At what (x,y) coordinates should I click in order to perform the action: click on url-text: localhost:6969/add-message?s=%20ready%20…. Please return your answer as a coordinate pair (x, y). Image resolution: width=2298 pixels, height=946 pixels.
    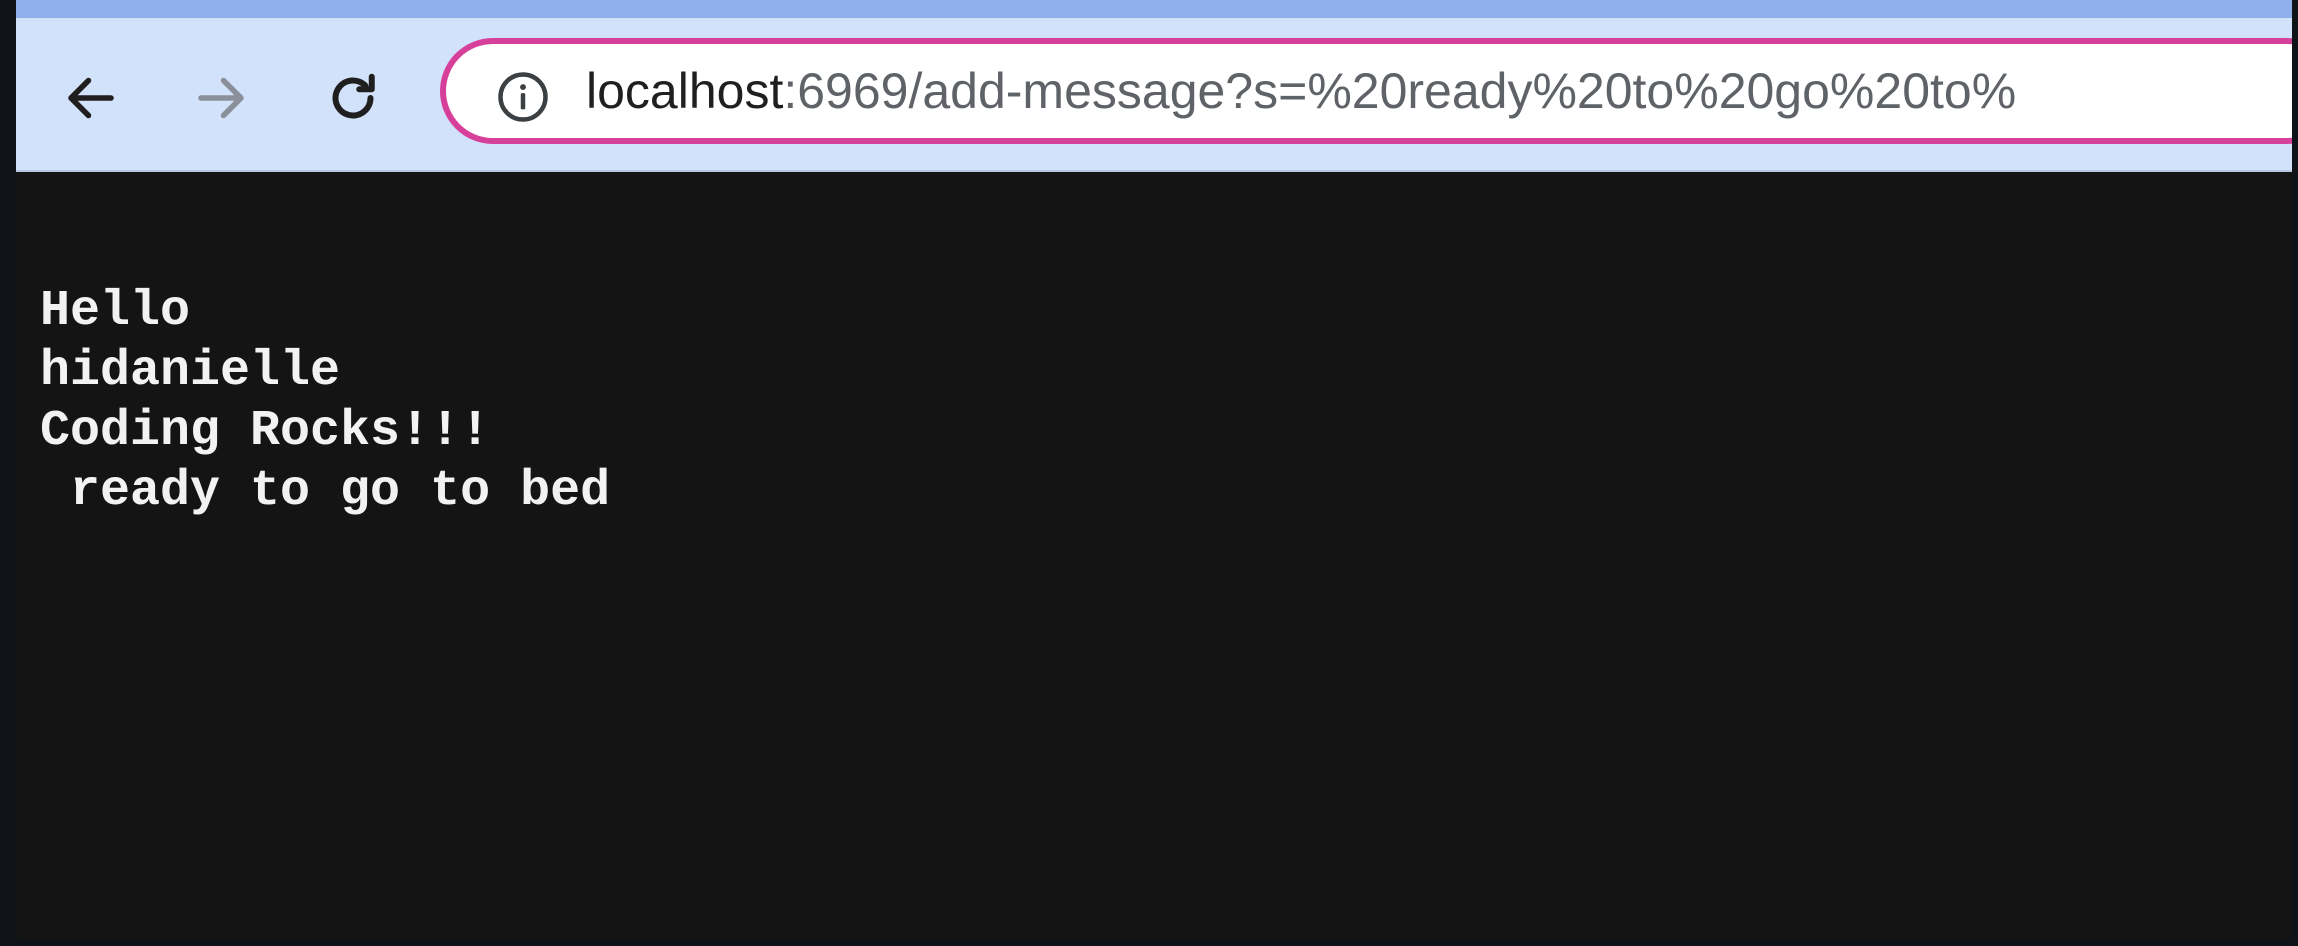
    Looking at the image, I should click on (1301, 91).